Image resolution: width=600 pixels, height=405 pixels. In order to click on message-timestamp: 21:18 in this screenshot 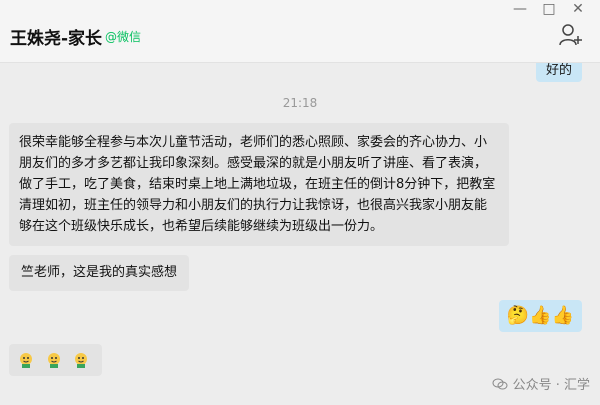, I will do `click(300, 103)`.